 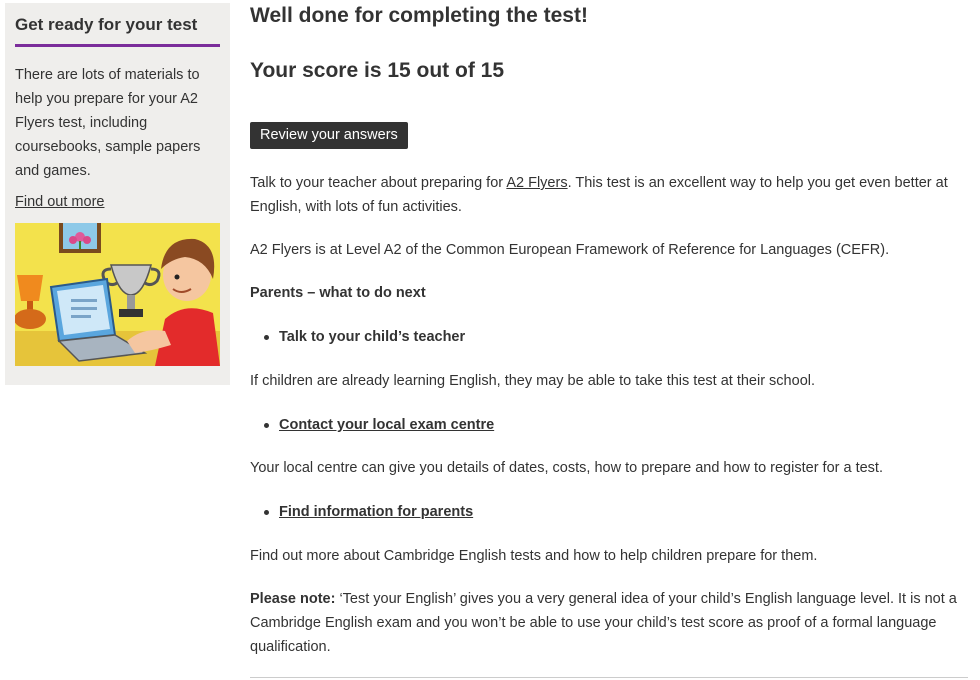 I want to click on contact-exam-centre-link: Contact your local exam centre, so click(x=386, y=425).